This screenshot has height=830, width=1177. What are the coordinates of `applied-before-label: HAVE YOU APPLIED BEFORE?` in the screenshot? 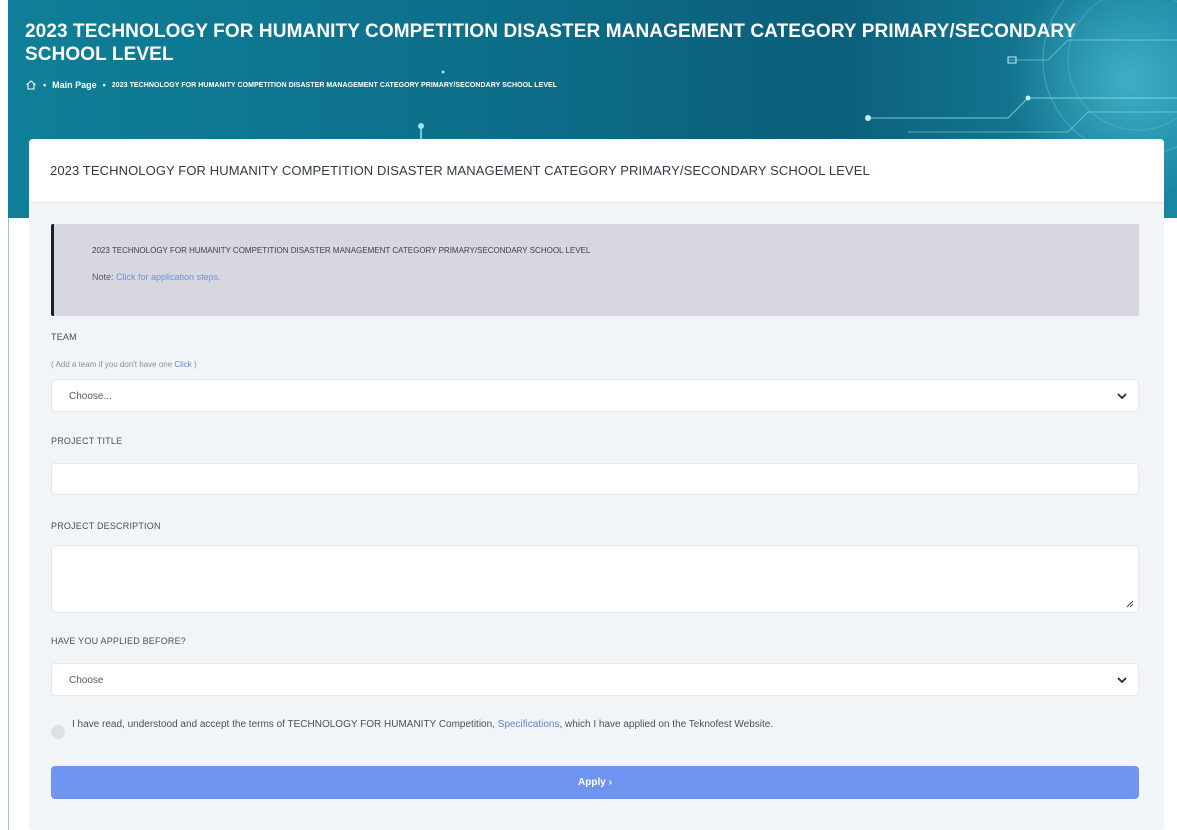 It's located at (119, 641).